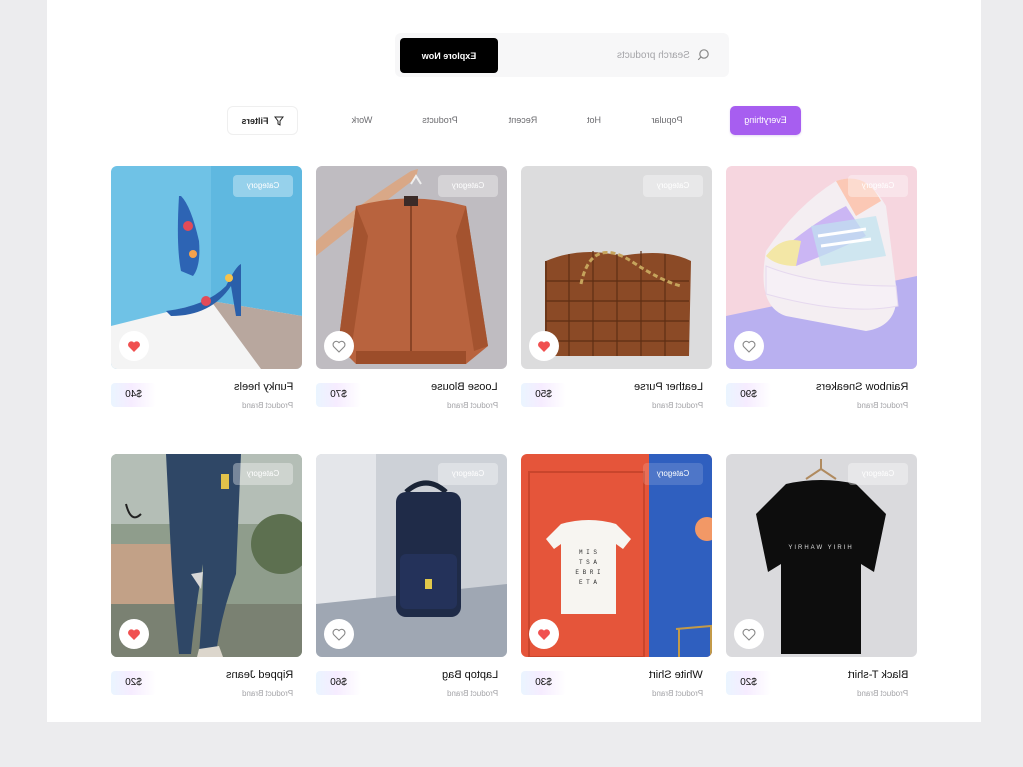  I want to click on filters-button: Filters, so click(262, 120).